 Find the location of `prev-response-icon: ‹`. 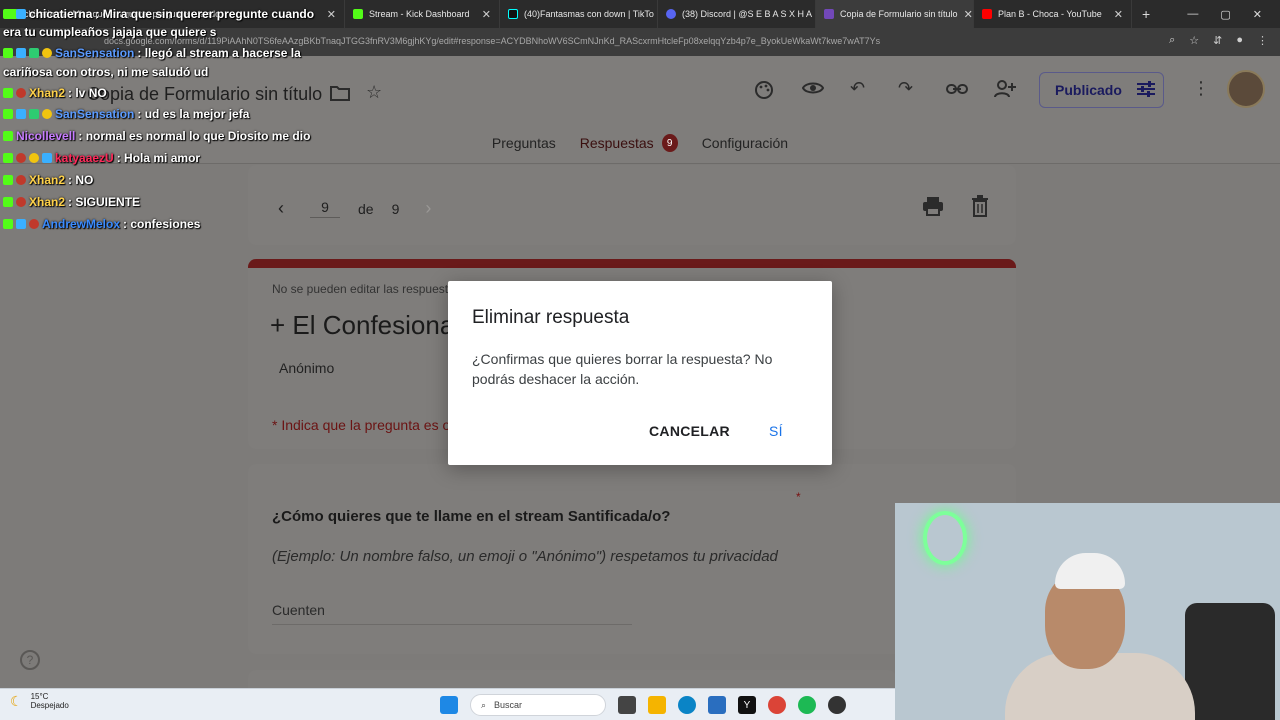

prev-response-icon: ‹ is located at coordinates (281, 208).